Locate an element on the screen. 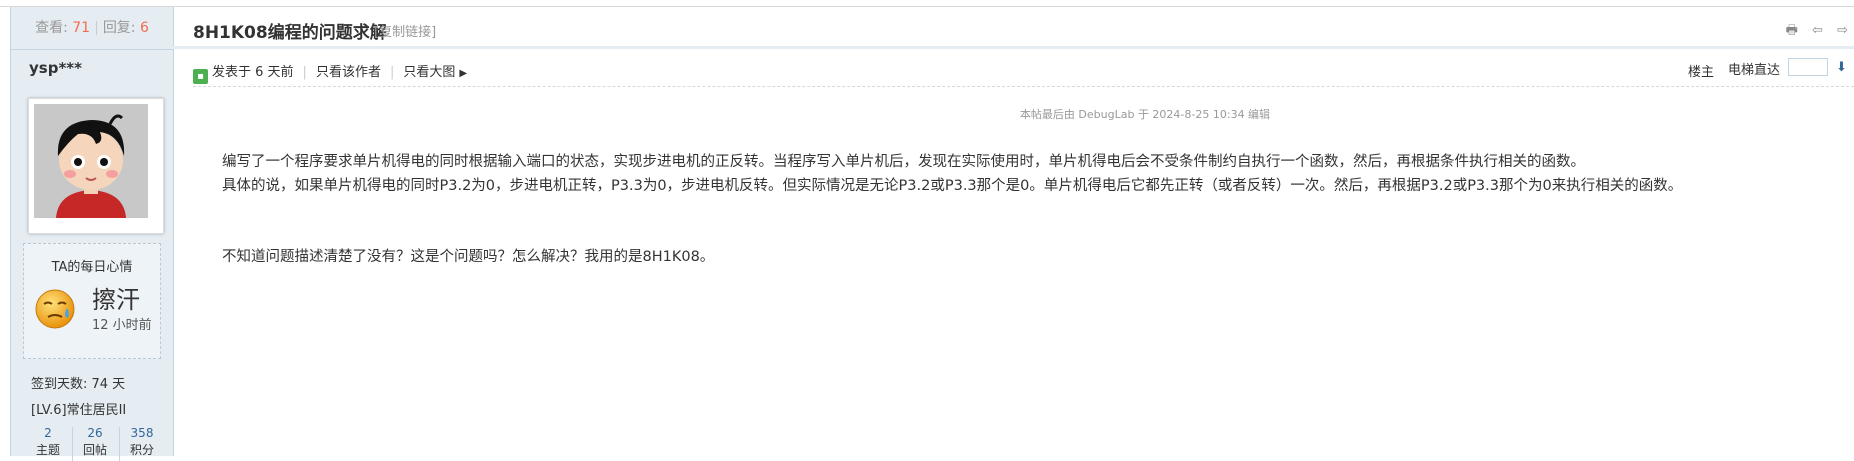 The width and height of the screenshot is (1854, 461). signin-days: 签到天数: 74 天 is located at coordinates (78, 384).